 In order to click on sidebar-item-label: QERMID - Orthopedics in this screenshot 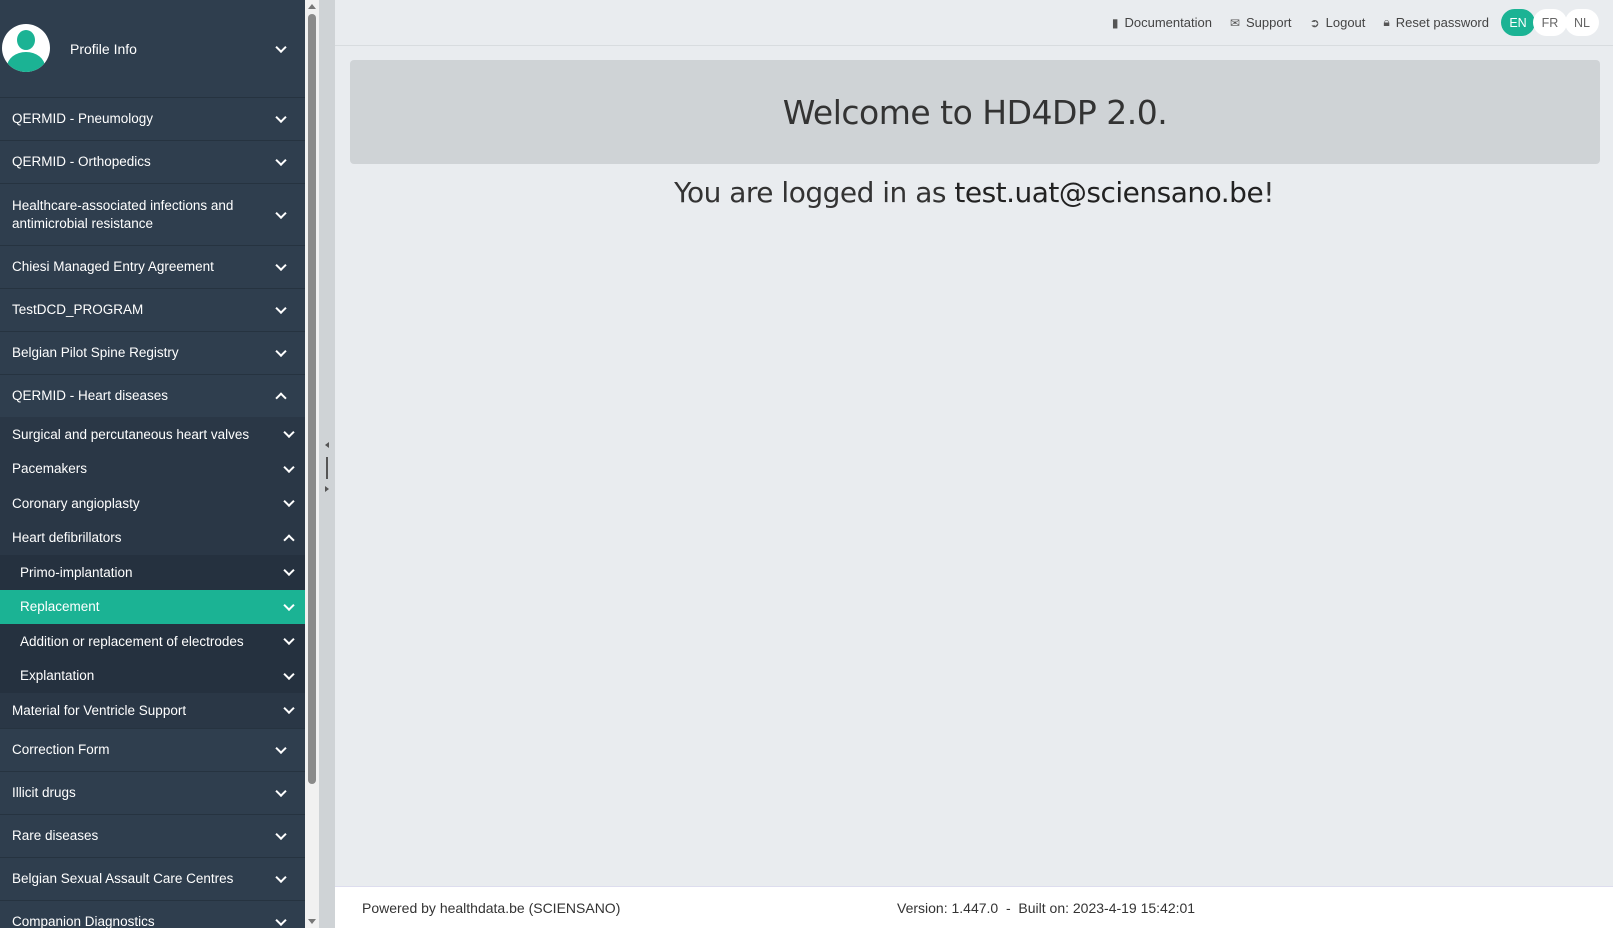, I will do `click(81, 161)`.